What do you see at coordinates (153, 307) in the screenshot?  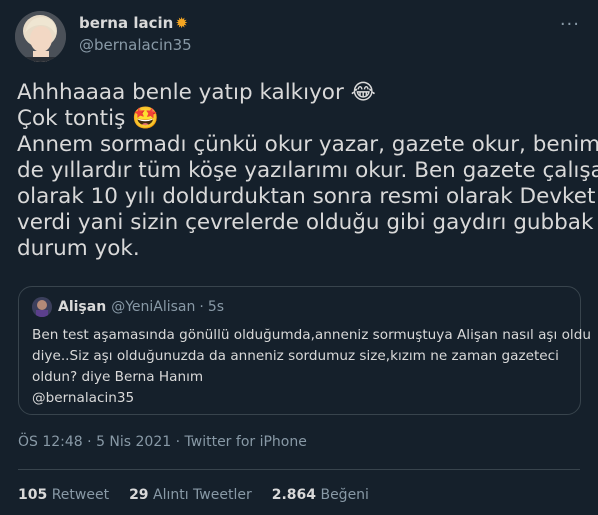 I see `quote-handle: @YeniAlisan` at bounding box center [153, 307].